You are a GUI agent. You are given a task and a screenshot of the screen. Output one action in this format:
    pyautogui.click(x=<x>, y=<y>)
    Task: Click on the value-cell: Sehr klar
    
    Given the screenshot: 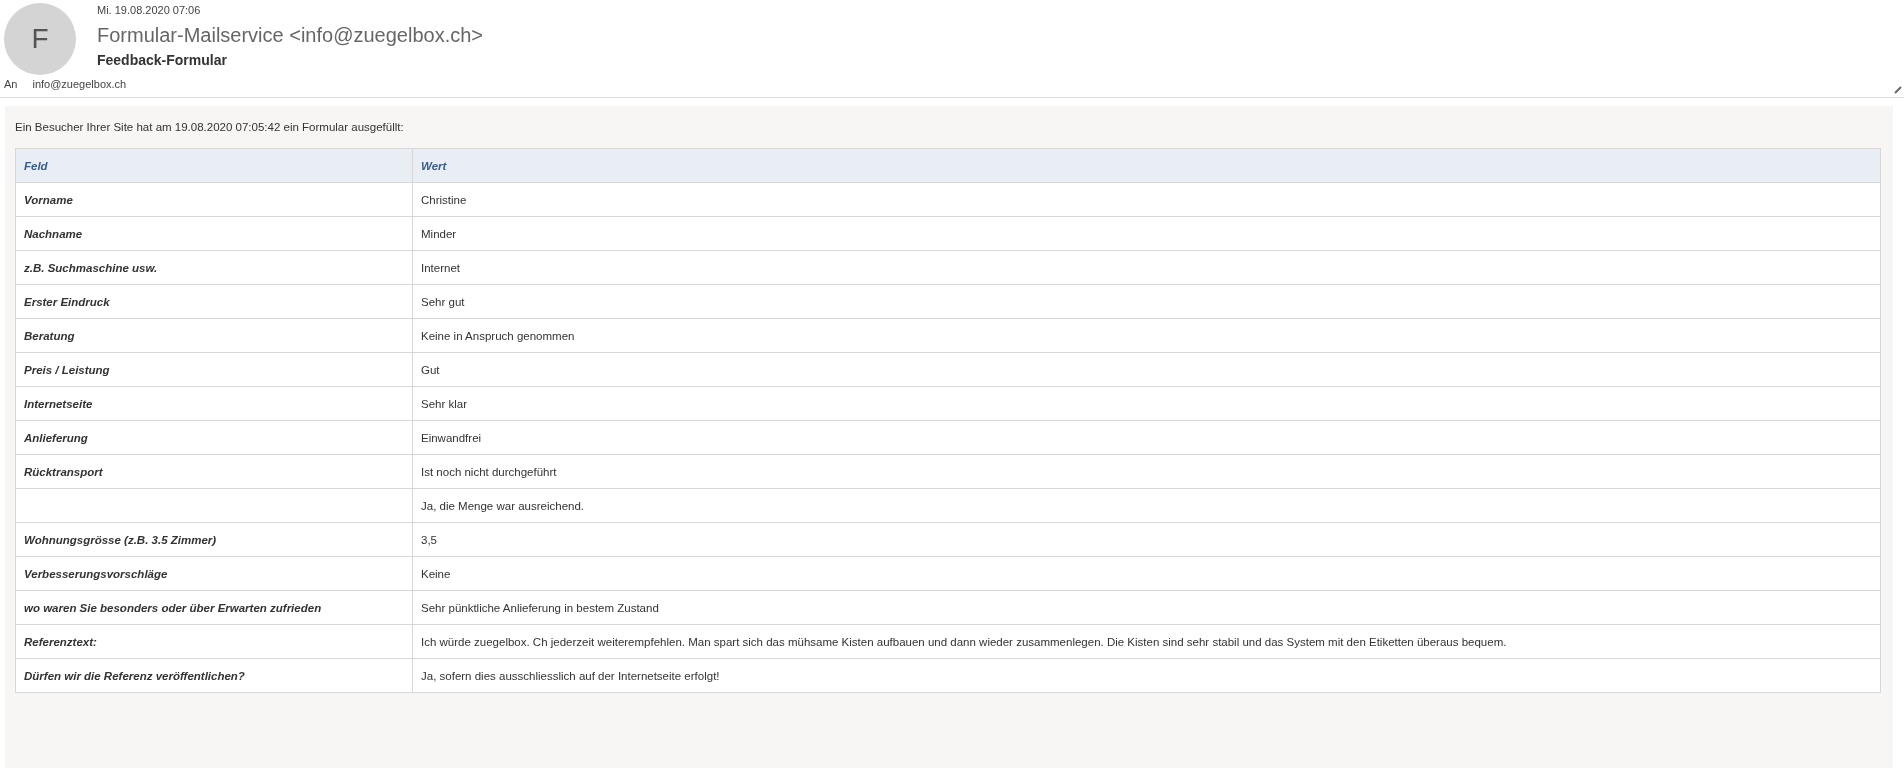 What is the action you would take?
    pyautogui.click(x=1146, y=403)
    